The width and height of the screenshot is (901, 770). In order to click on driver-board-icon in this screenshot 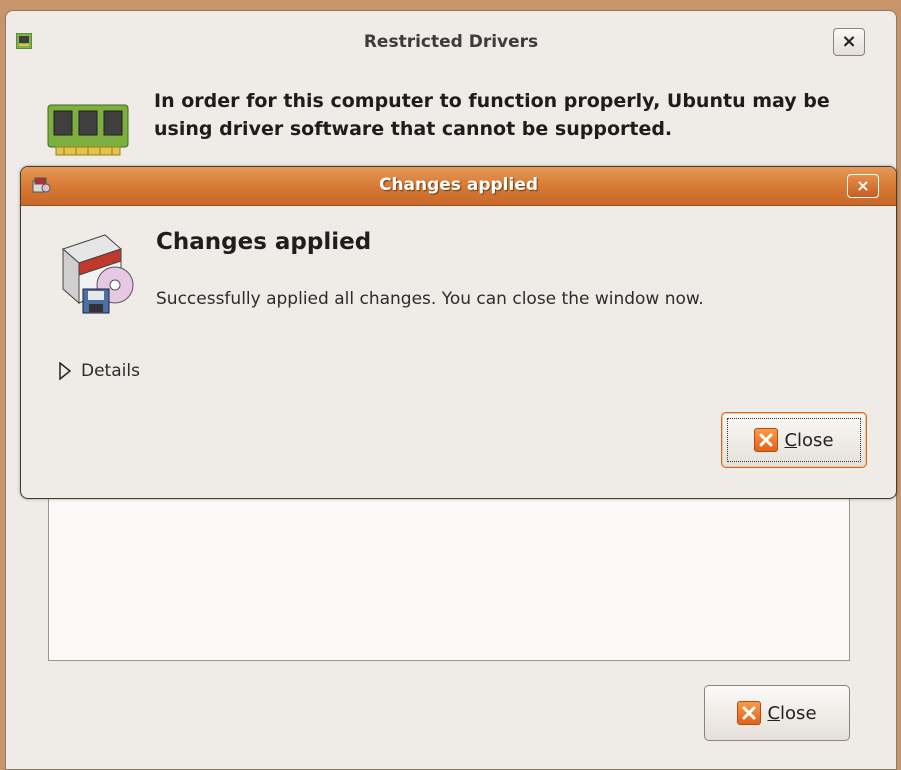, I will do `click(88, 130)`.